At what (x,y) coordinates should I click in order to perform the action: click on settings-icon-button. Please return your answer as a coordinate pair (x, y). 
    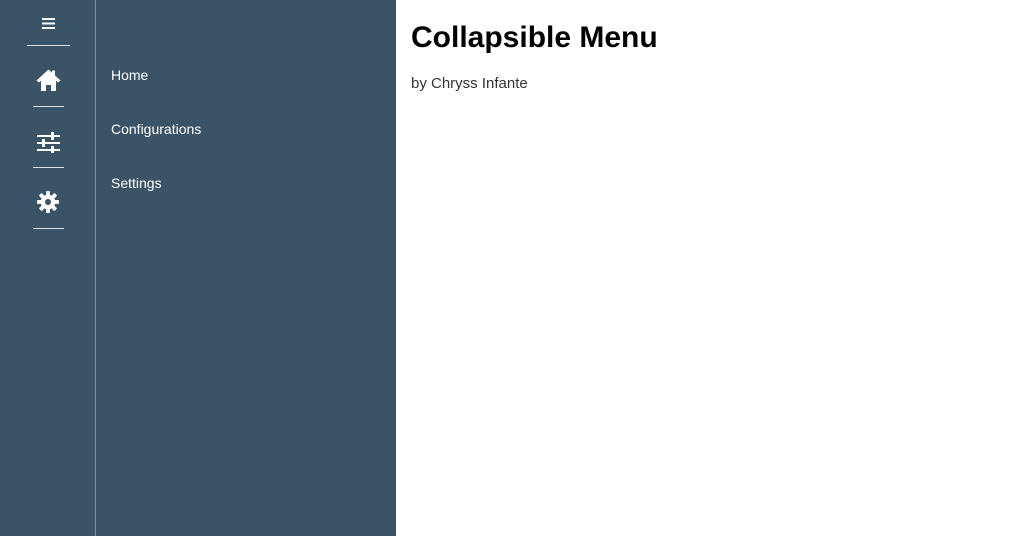
    Looking at the image, I should click on (48, 202).